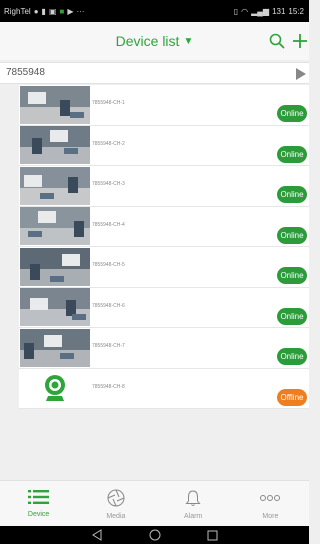  What do you see at coordinates (108, 305) in the screenshot?
I see `channel-name: 7855948-CH-6` at bounding box center [108, 305].